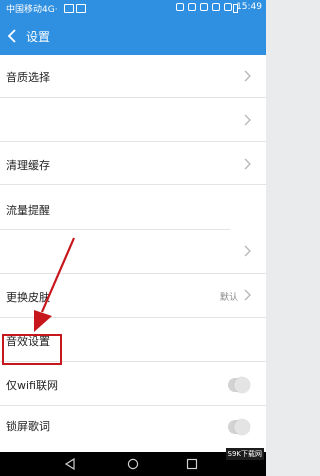  I want to click on wifi-only-toggle, so click(239, 385).